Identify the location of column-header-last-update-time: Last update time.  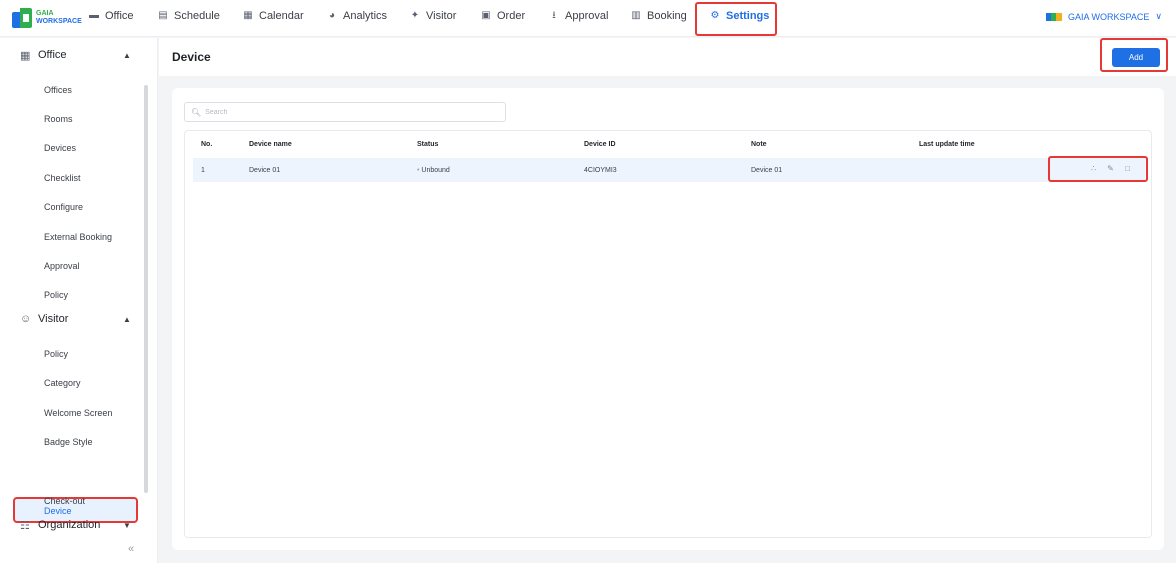
(947, 144).